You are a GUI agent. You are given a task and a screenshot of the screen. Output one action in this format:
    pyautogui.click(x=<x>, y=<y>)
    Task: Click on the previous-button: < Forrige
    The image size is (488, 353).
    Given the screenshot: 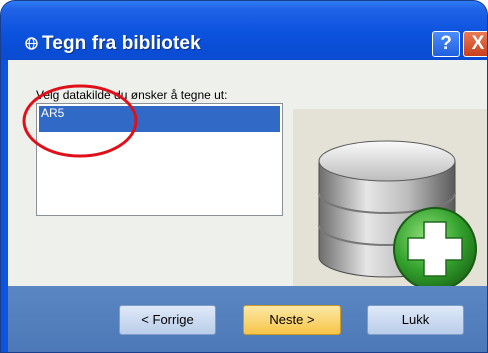 What is the action you would take?
    pyautogui.click(x=167, y=320)
    